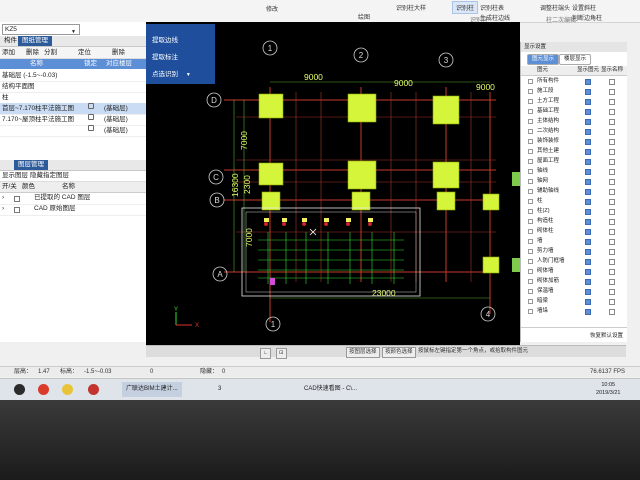 The height and width of the screenshot is (480, 640). Describe the element at coordinates (574, 211) in the screenshot. I see `display-item-row: 柱(Z)` at that location.